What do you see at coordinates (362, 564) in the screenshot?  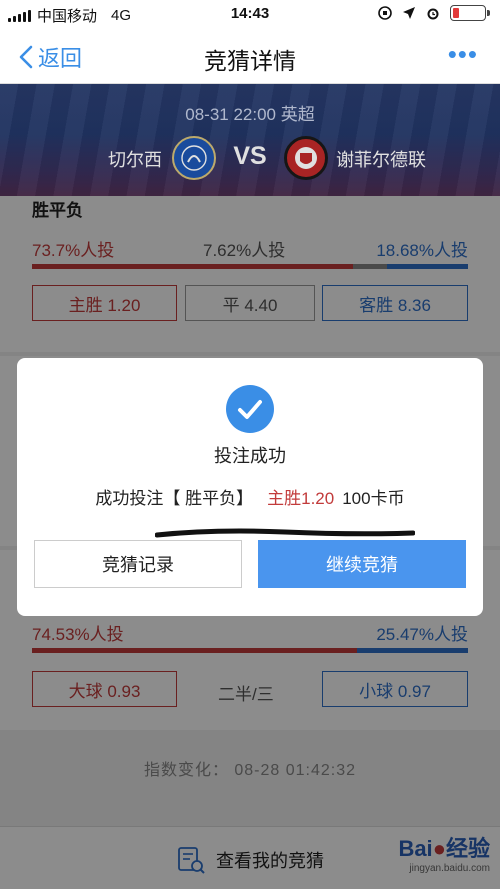 I see `continue-betting-button: 继续竞猜` at bounding box center [362, 564].